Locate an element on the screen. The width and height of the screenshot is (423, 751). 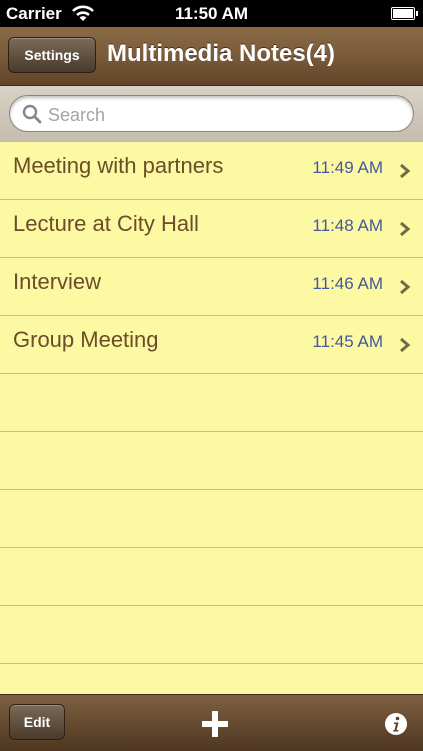
edit-button: Edit is located at coordinates (37, 722).